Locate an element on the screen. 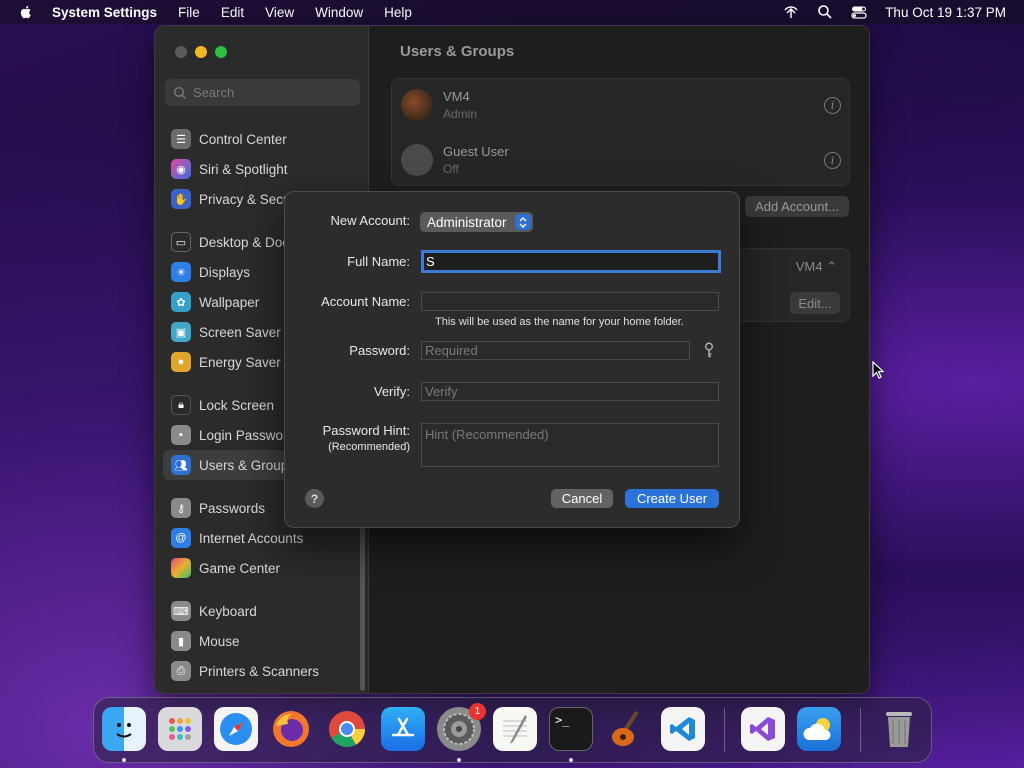 The width and height of the screenshot is (1024, 768). password-placeholder: Required is located at coordinates (451, 350).